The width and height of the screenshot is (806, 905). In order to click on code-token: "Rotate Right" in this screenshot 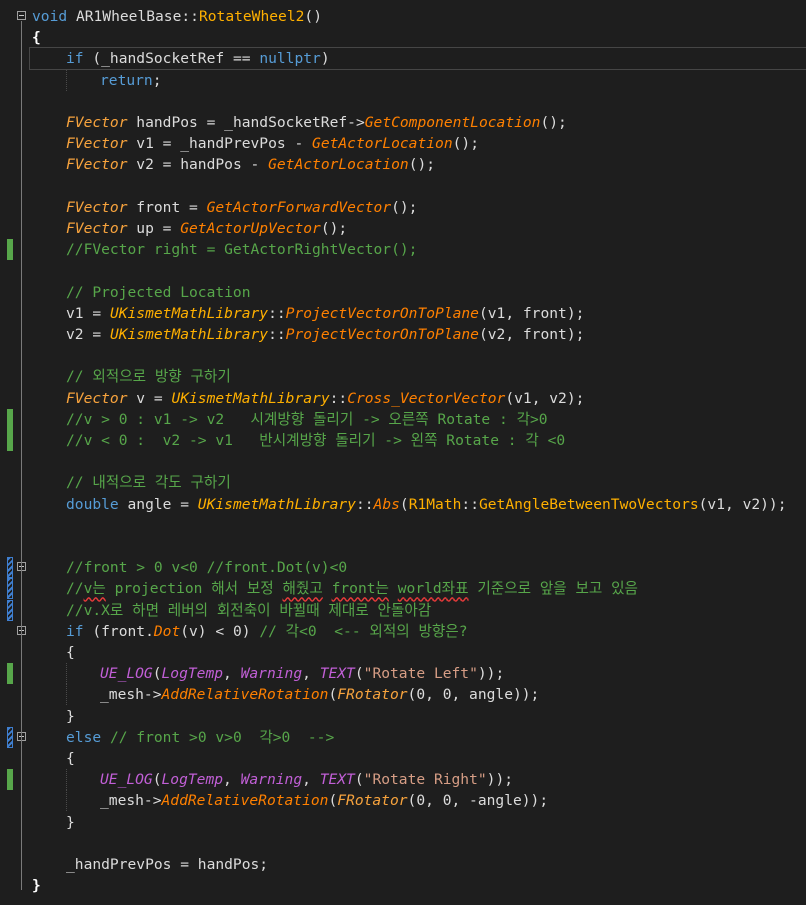, I will do `click(425, 780)`.